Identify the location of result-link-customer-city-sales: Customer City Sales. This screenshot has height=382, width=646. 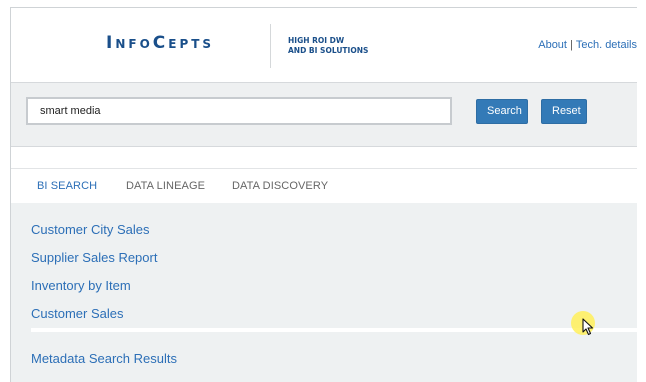
(90, 229).